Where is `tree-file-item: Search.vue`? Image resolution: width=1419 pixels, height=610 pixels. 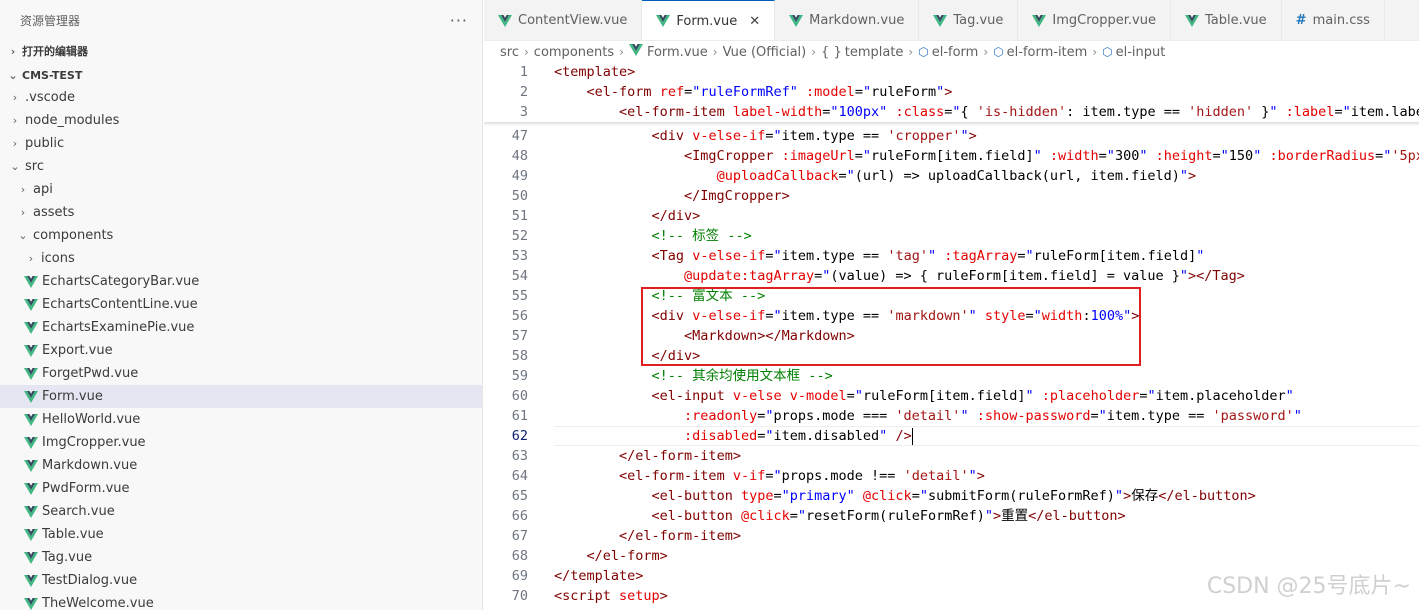
tree-file-item: Search.vue is located at coordinates (241, 511).